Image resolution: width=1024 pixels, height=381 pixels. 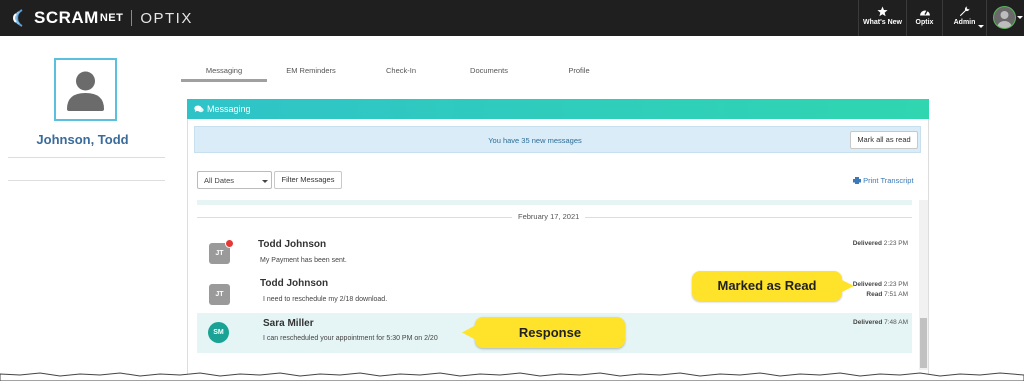 I want to click on sender-initials: JT, so click(x=219, y=294).